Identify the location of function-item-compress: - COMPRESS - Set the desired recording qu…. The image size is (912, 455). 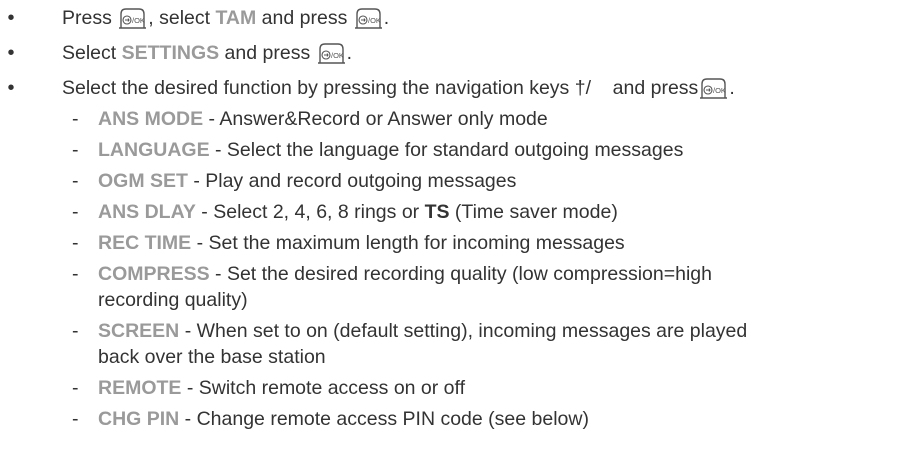
(392, 274).